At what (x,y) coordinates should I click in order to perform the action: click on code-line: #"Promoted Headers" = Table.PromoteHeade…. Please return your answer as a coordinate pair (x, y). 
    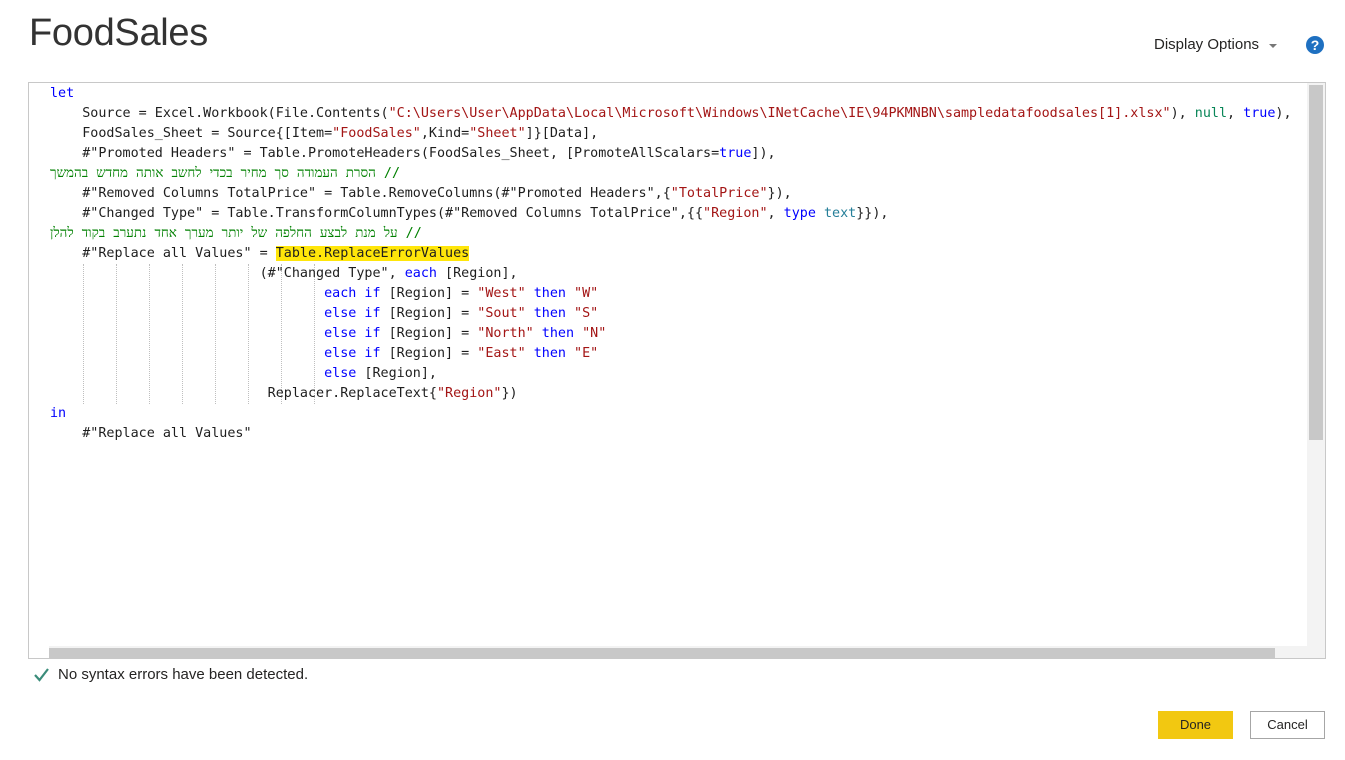
    Looking at the image, I should click on (677, 154).